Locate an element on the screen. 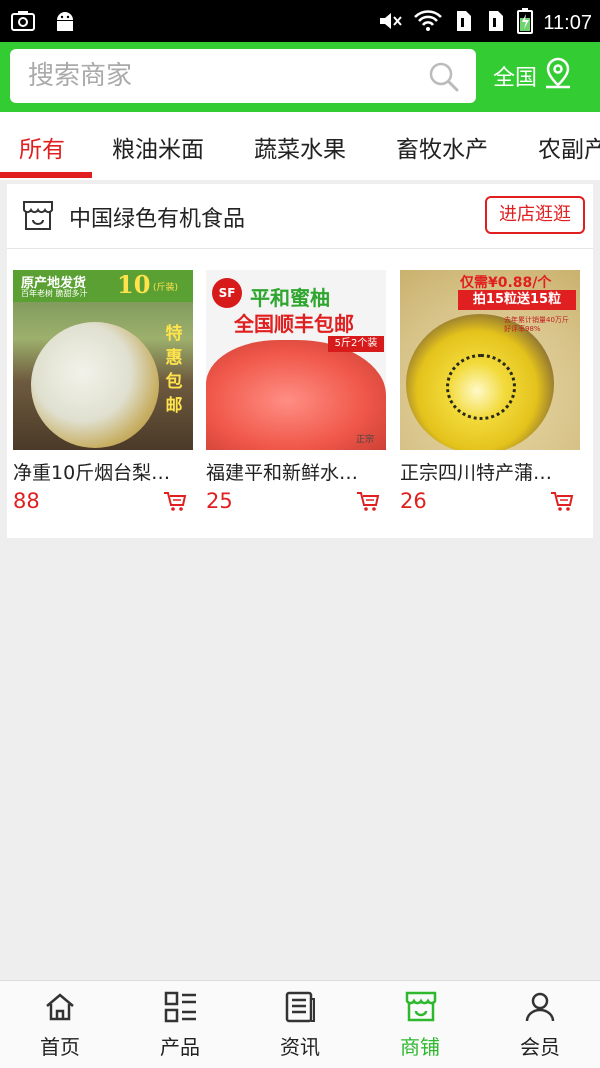 The image size is (600, 1068). product-card: SF 平和蜜柚 全国顺丰包邮 5斤2个装 正宗 福建平和新鲜水… 25 is located at coordinates (296, 393).